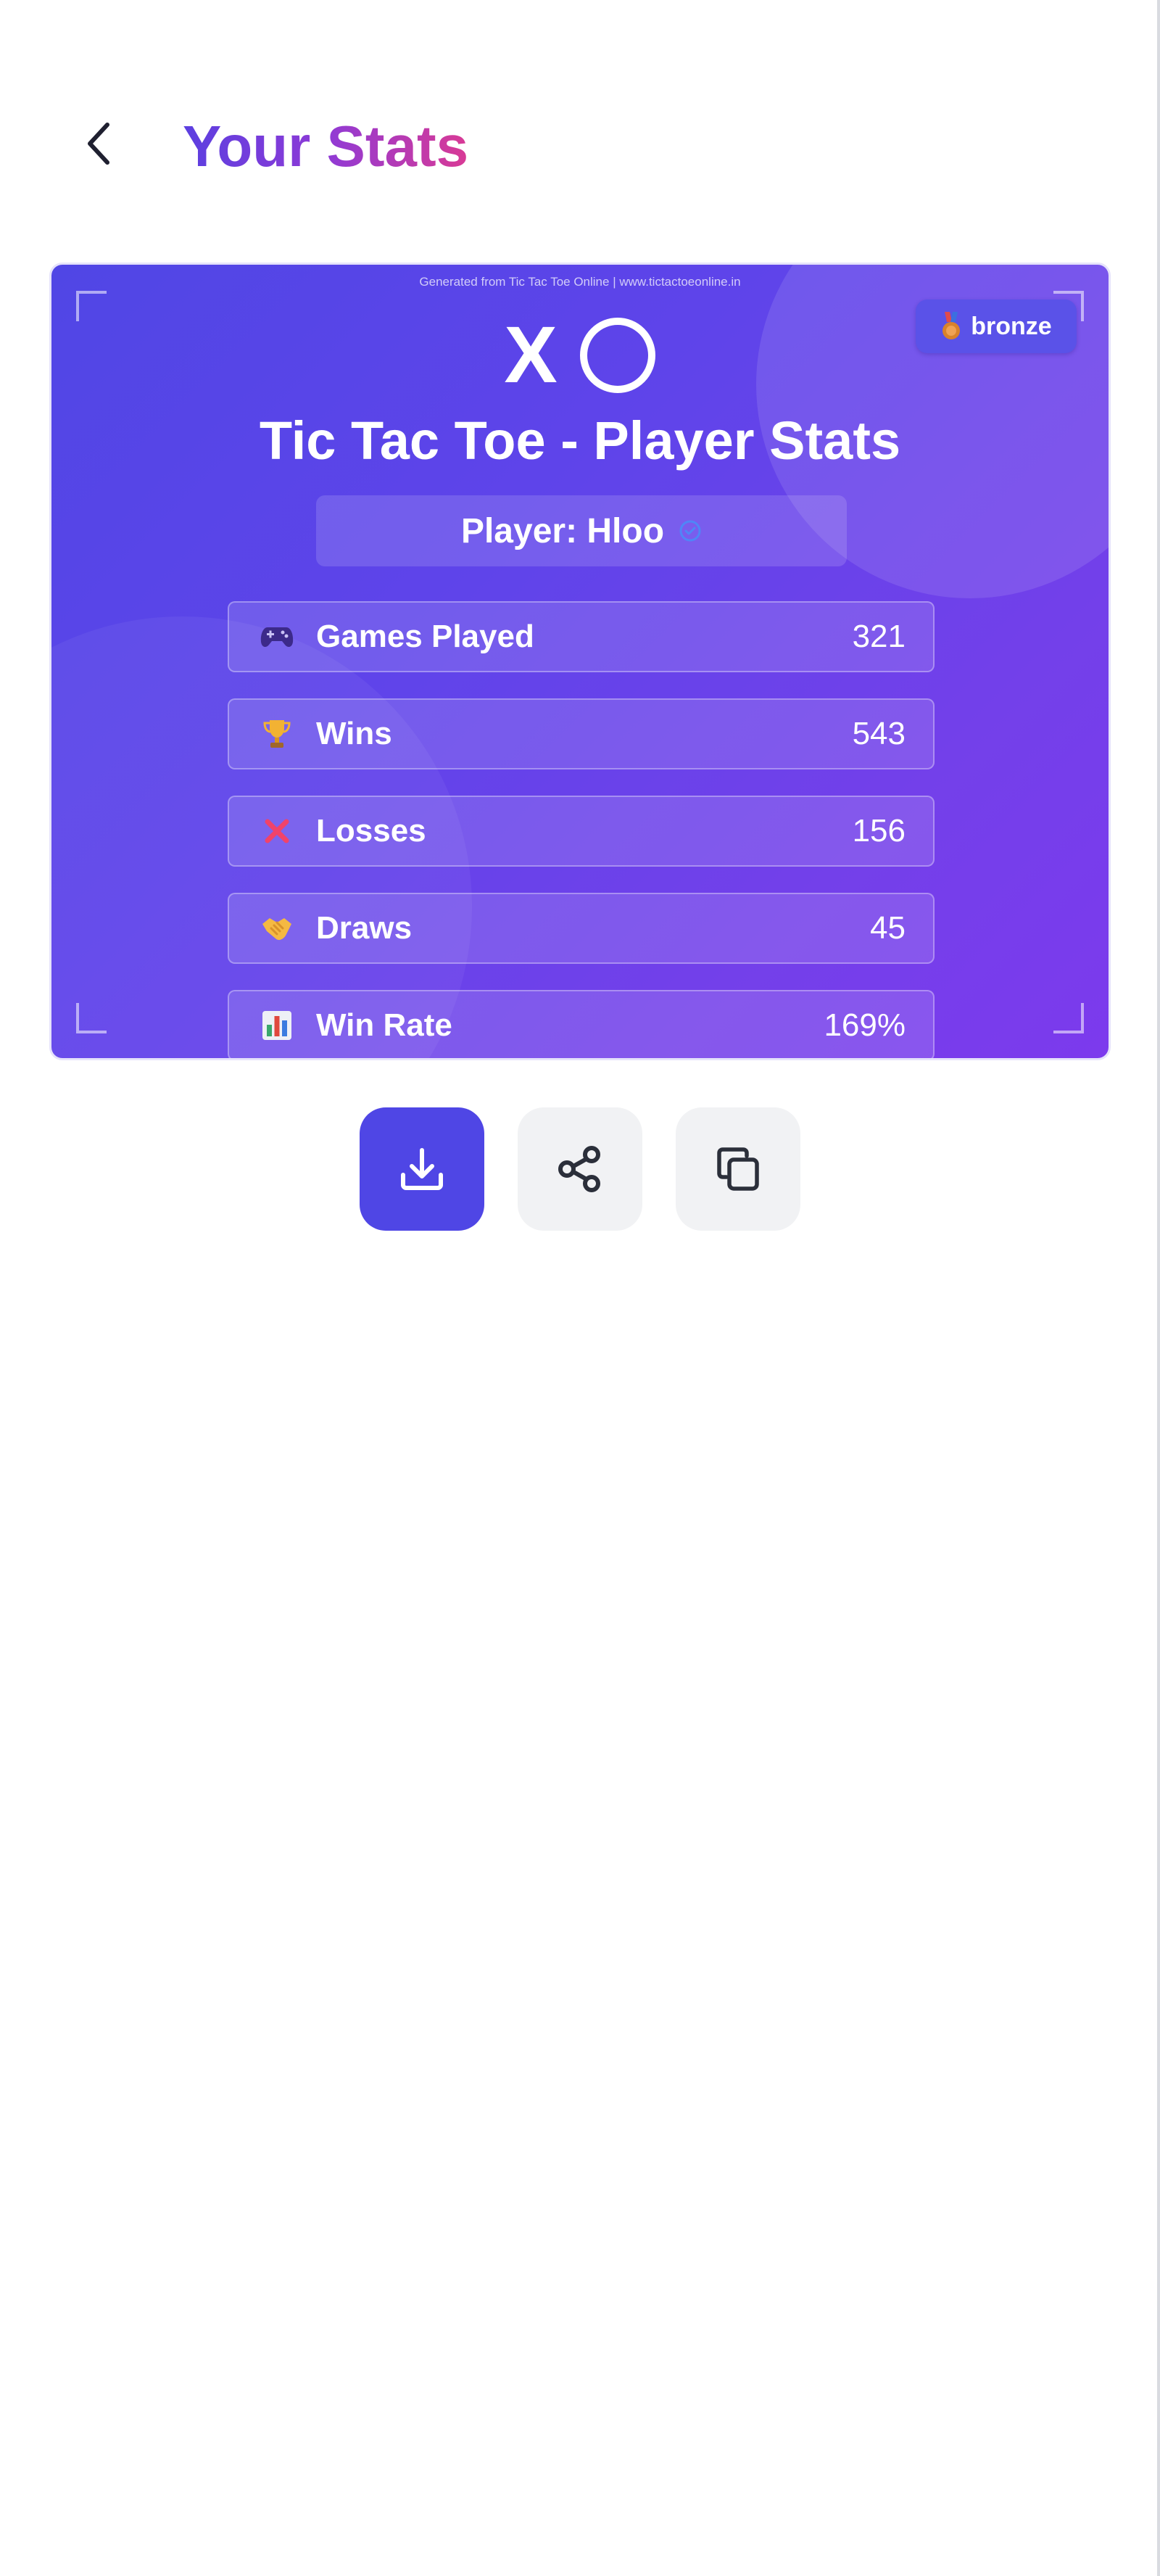 Image resolution: width=1160 pixels, height=2576 pixels. I want to click on chevron-left-icon, so click(98, 144).